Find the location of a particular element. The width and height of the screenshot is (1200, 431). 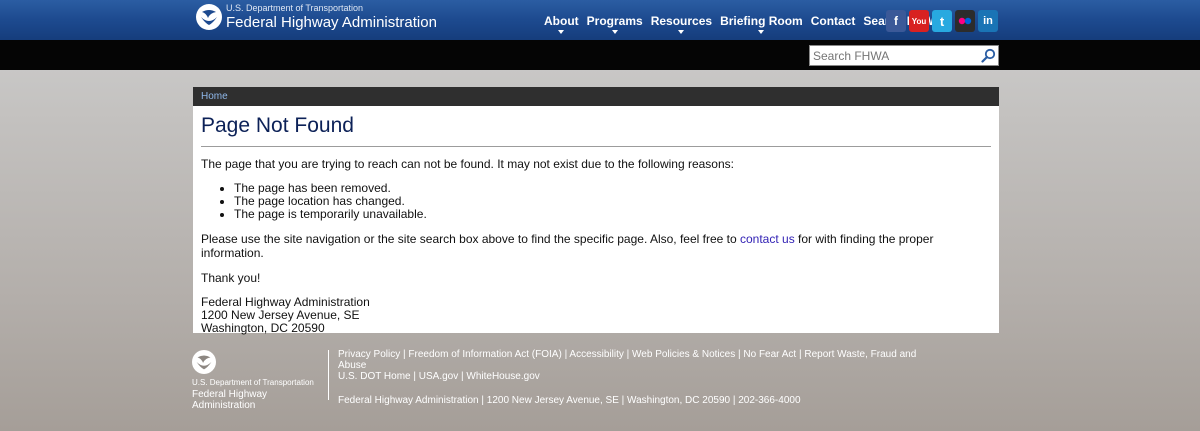

contact-us-link: contact us is located at coordinates (767, 239).